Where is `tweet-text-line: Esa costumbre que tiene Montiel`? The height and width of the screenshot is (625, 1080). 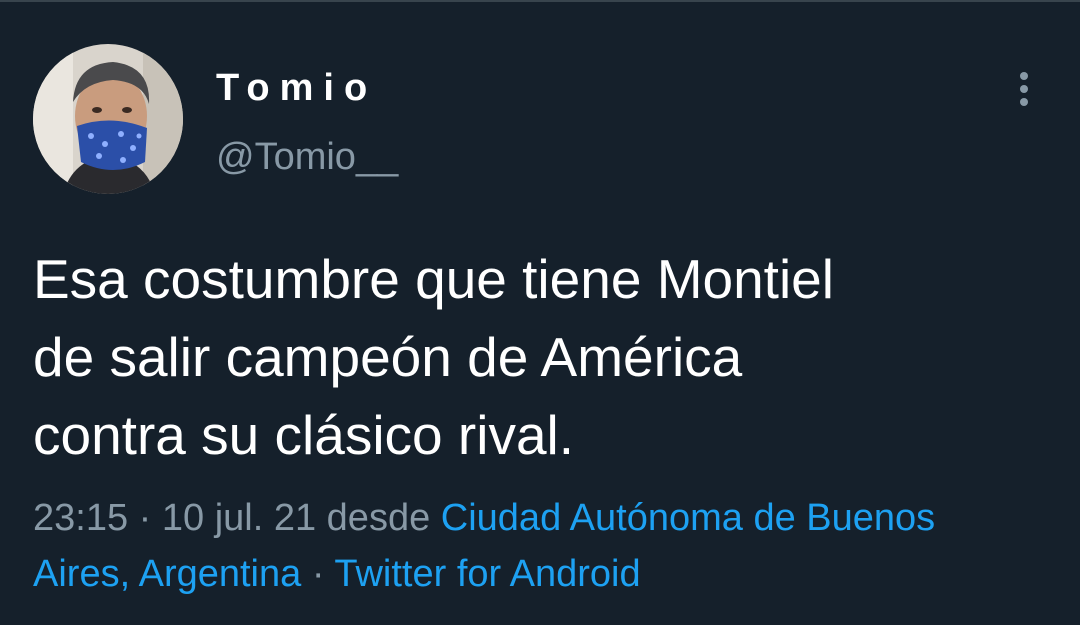 tweet-text-line: Esa costumbre que tiene Montiel is located at coordinates (433, 279).